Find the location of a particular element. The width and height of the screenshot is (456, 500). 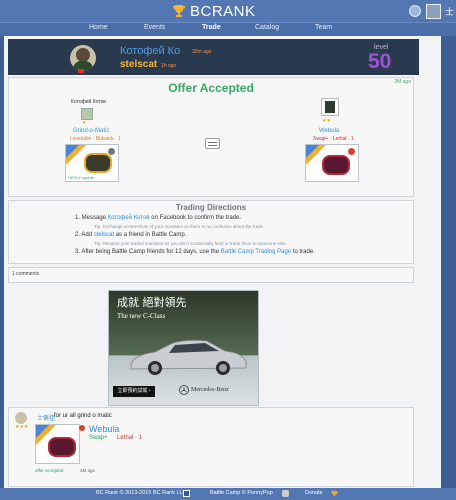

comment-webula-sprite is located at coordinates (62, 447).